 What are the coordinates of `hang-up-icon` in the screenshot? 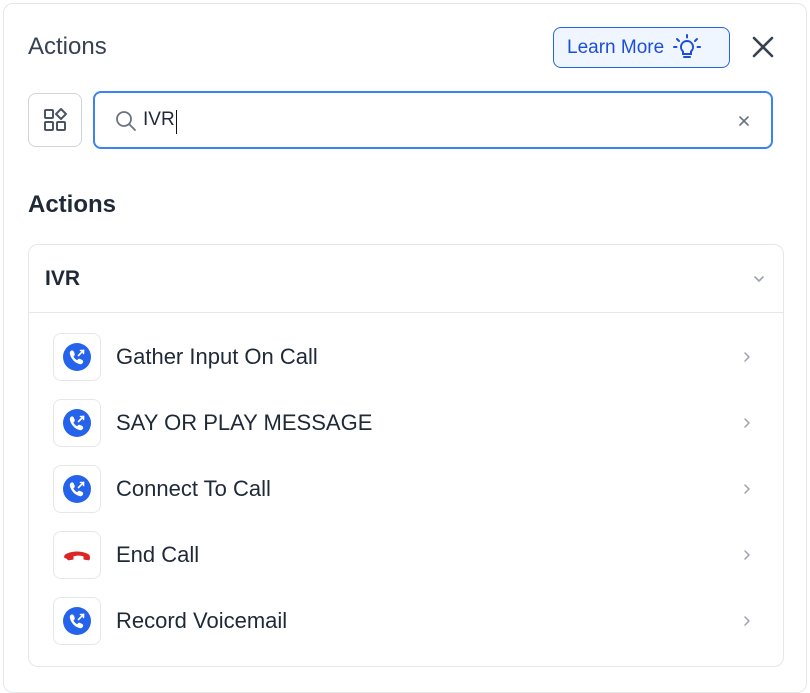 It's located at (77, 556).